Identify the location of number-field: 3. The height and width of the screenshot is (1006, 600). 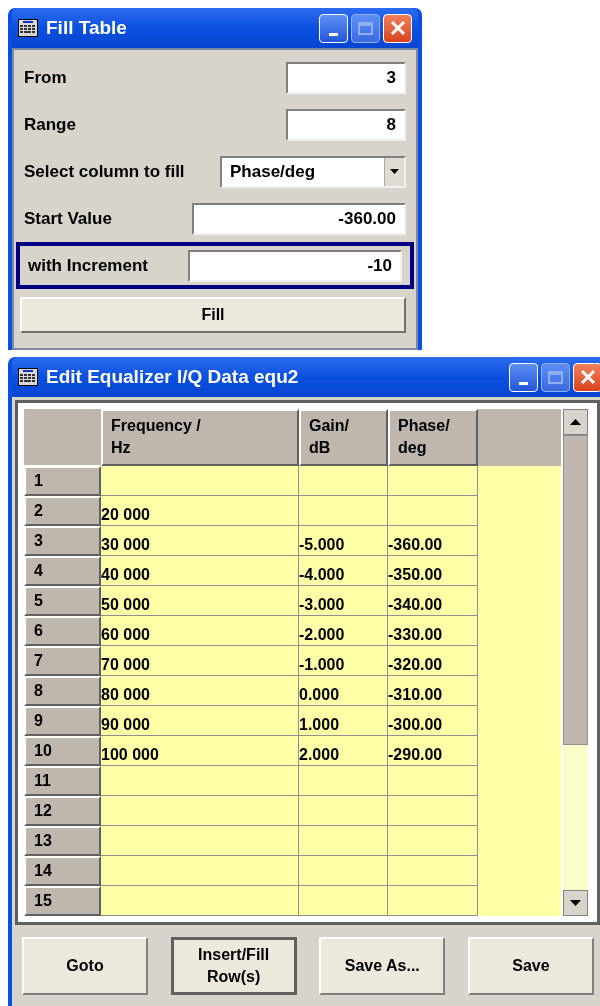
(346, 77).